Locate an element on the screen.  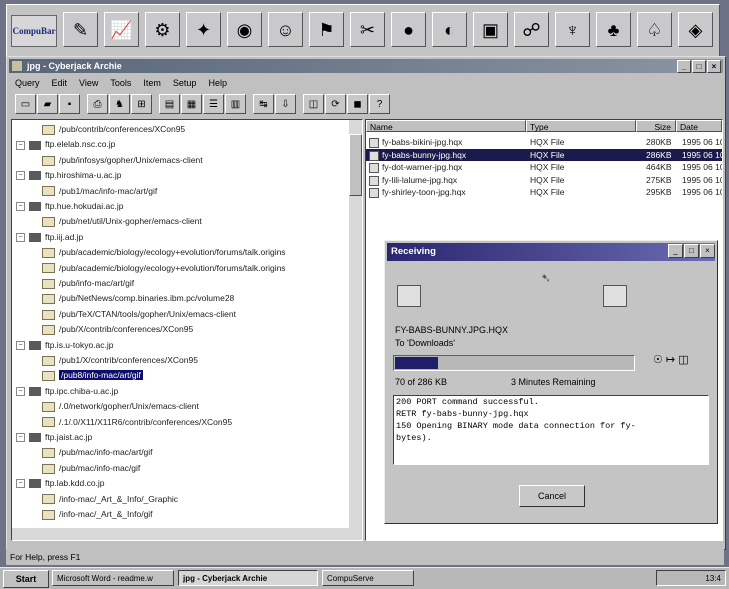
menu-setup: Setup is located at coordinates (185, 83).